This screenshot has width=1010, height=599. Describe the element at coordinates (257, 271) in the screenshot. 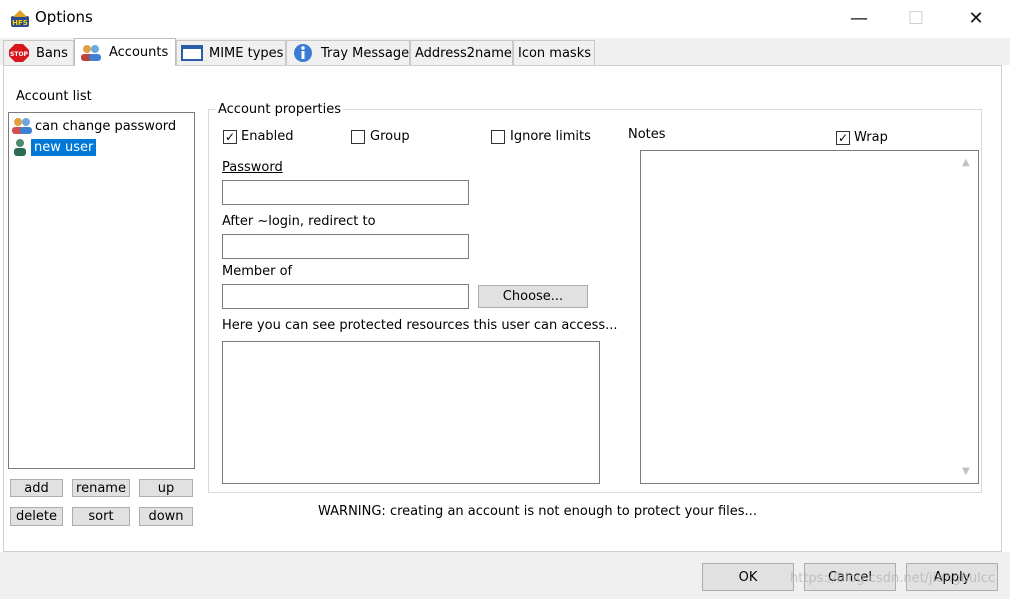

I see `member-of-label: Member of` at that location.